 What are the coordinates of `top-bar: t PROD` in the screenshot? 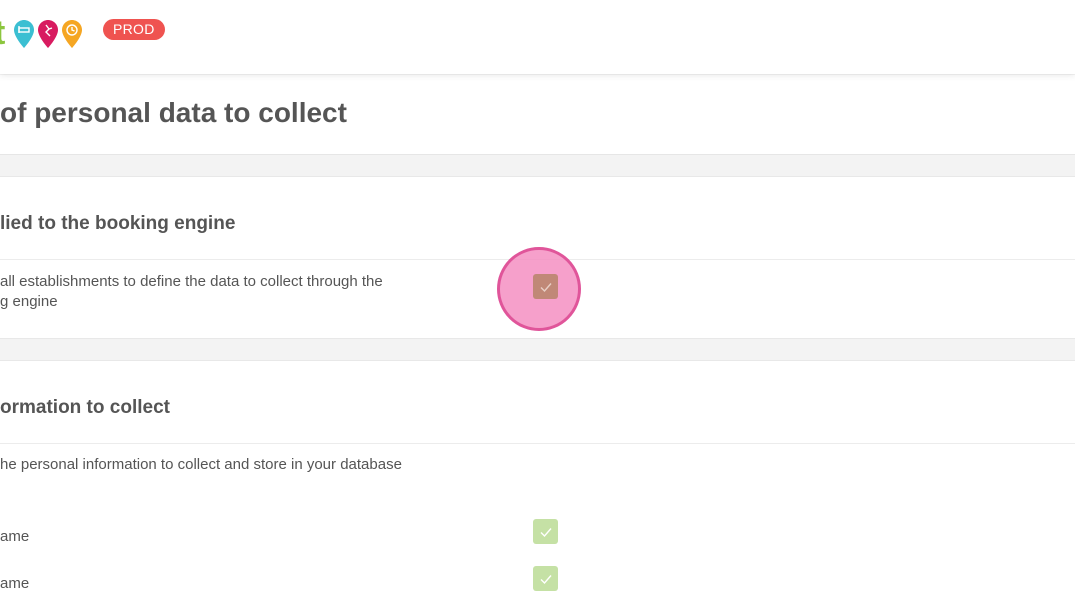 It's located at (537, 37).